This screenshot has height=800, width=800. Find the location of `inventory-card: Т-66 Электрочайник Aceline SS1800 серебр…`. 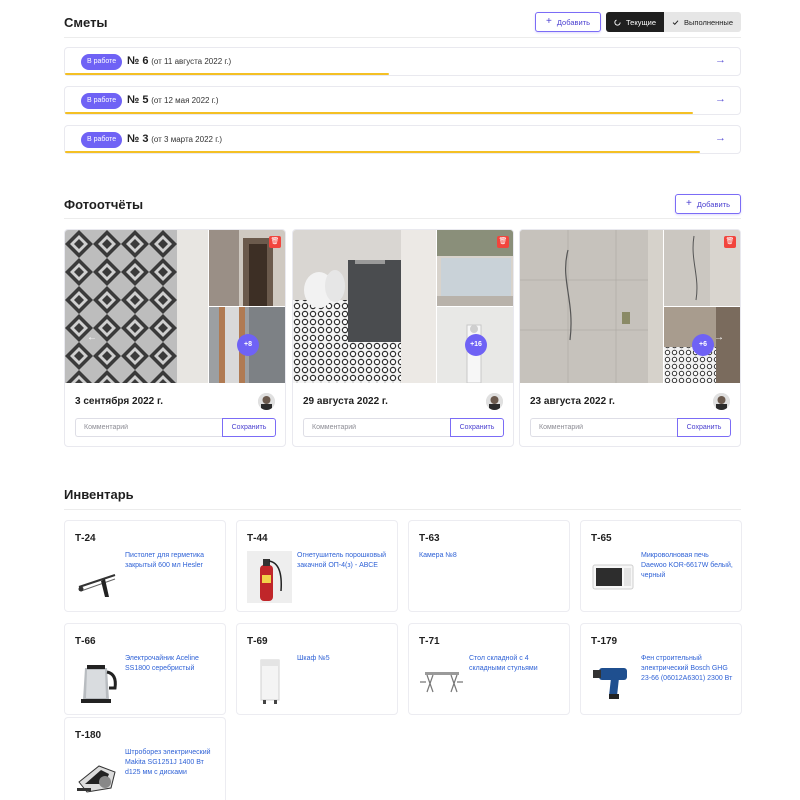

inventory-card: Т-66 Электрочайник Aceline SS1800 серебр… is located at coordinates (145, 669).